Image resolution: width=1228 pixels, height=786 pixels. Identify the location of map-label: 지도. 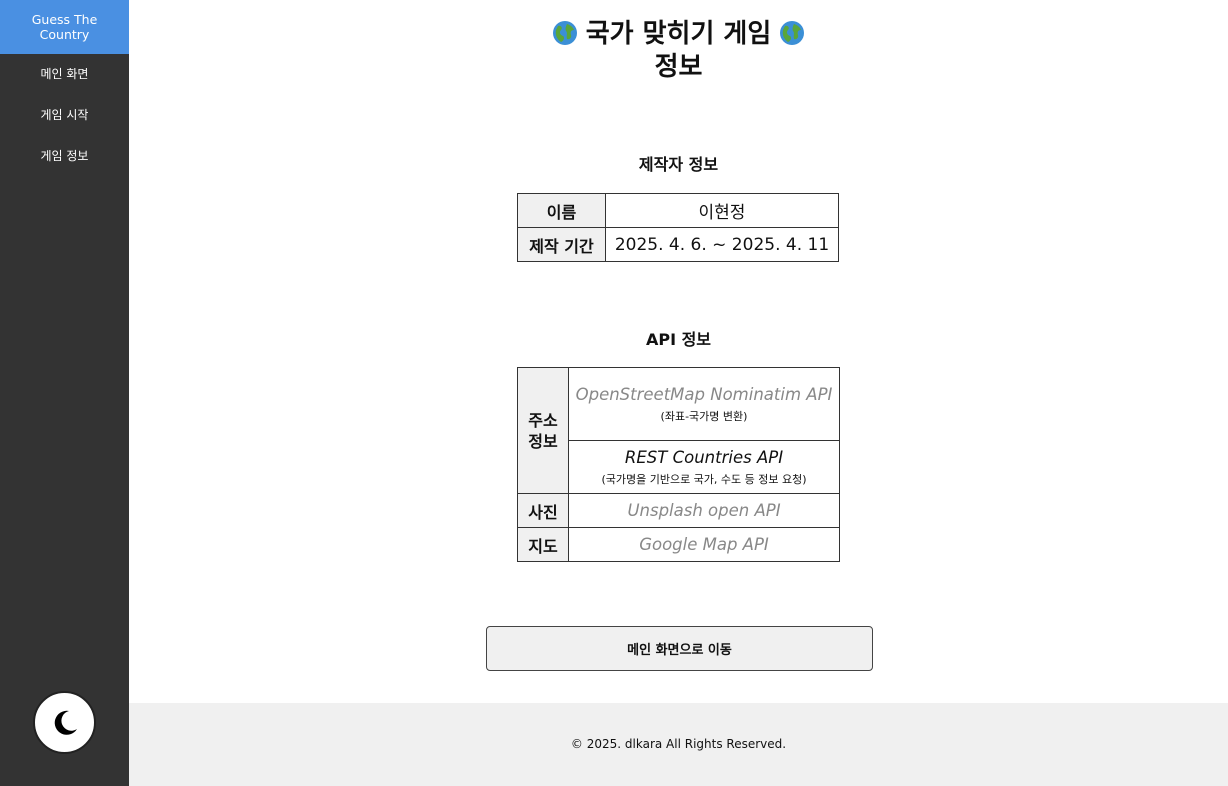
(543, 544).